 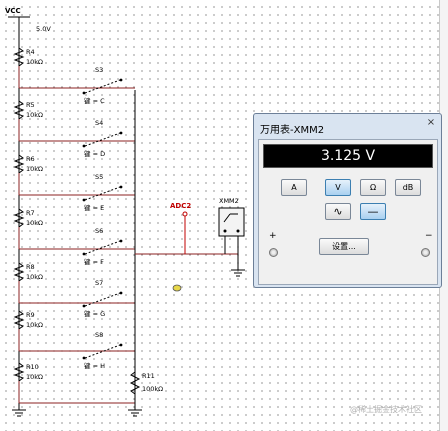 What do you see at coordinates (43, 29) in the screenshot?
I see `vcc-value: 5.0V` at bounding box center [43, 29].